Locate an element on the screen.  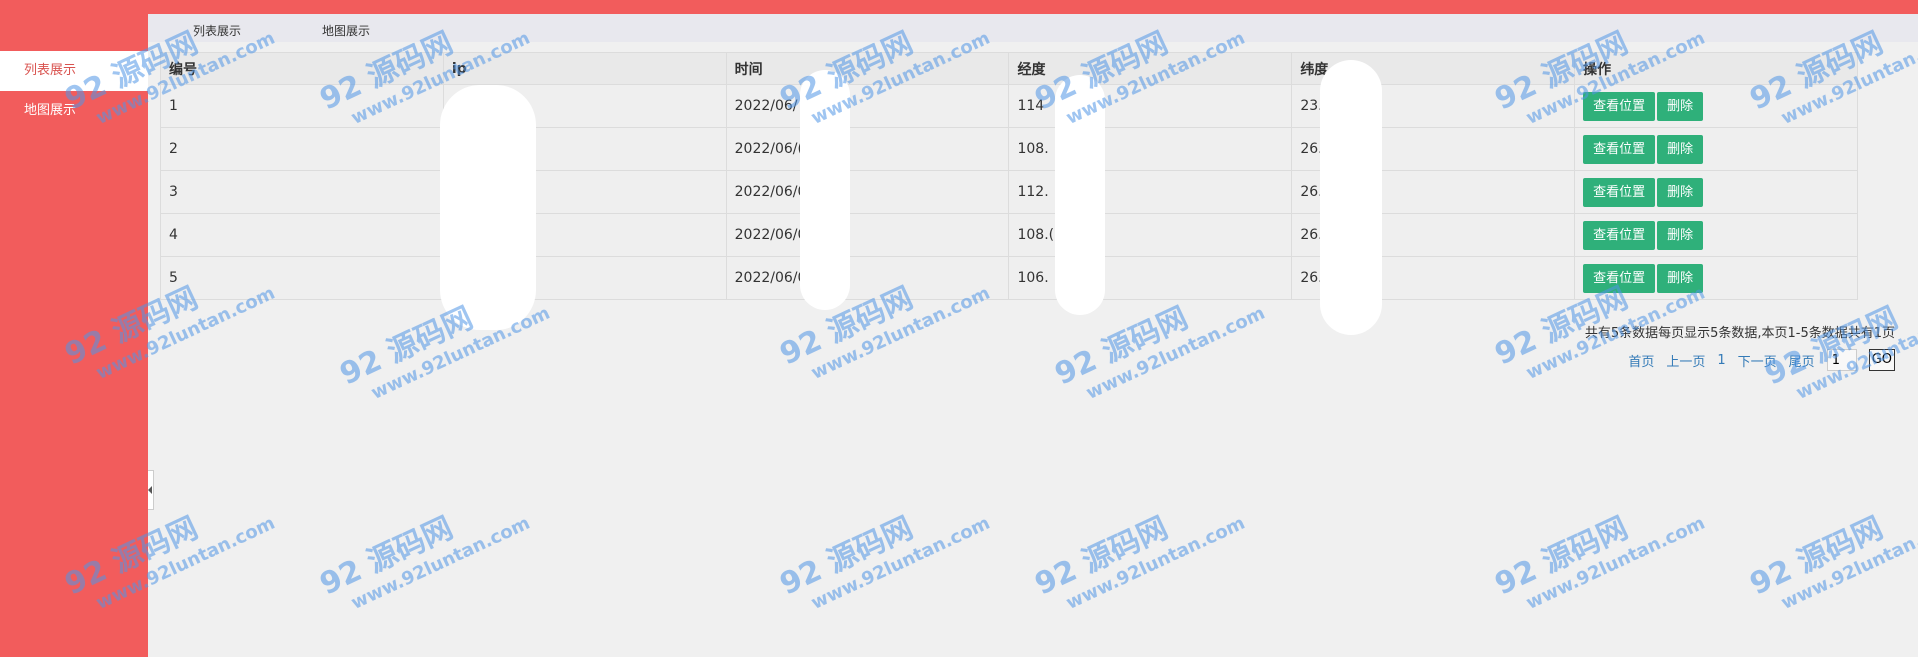
page-number-input is located at coordinates (1841, 360).